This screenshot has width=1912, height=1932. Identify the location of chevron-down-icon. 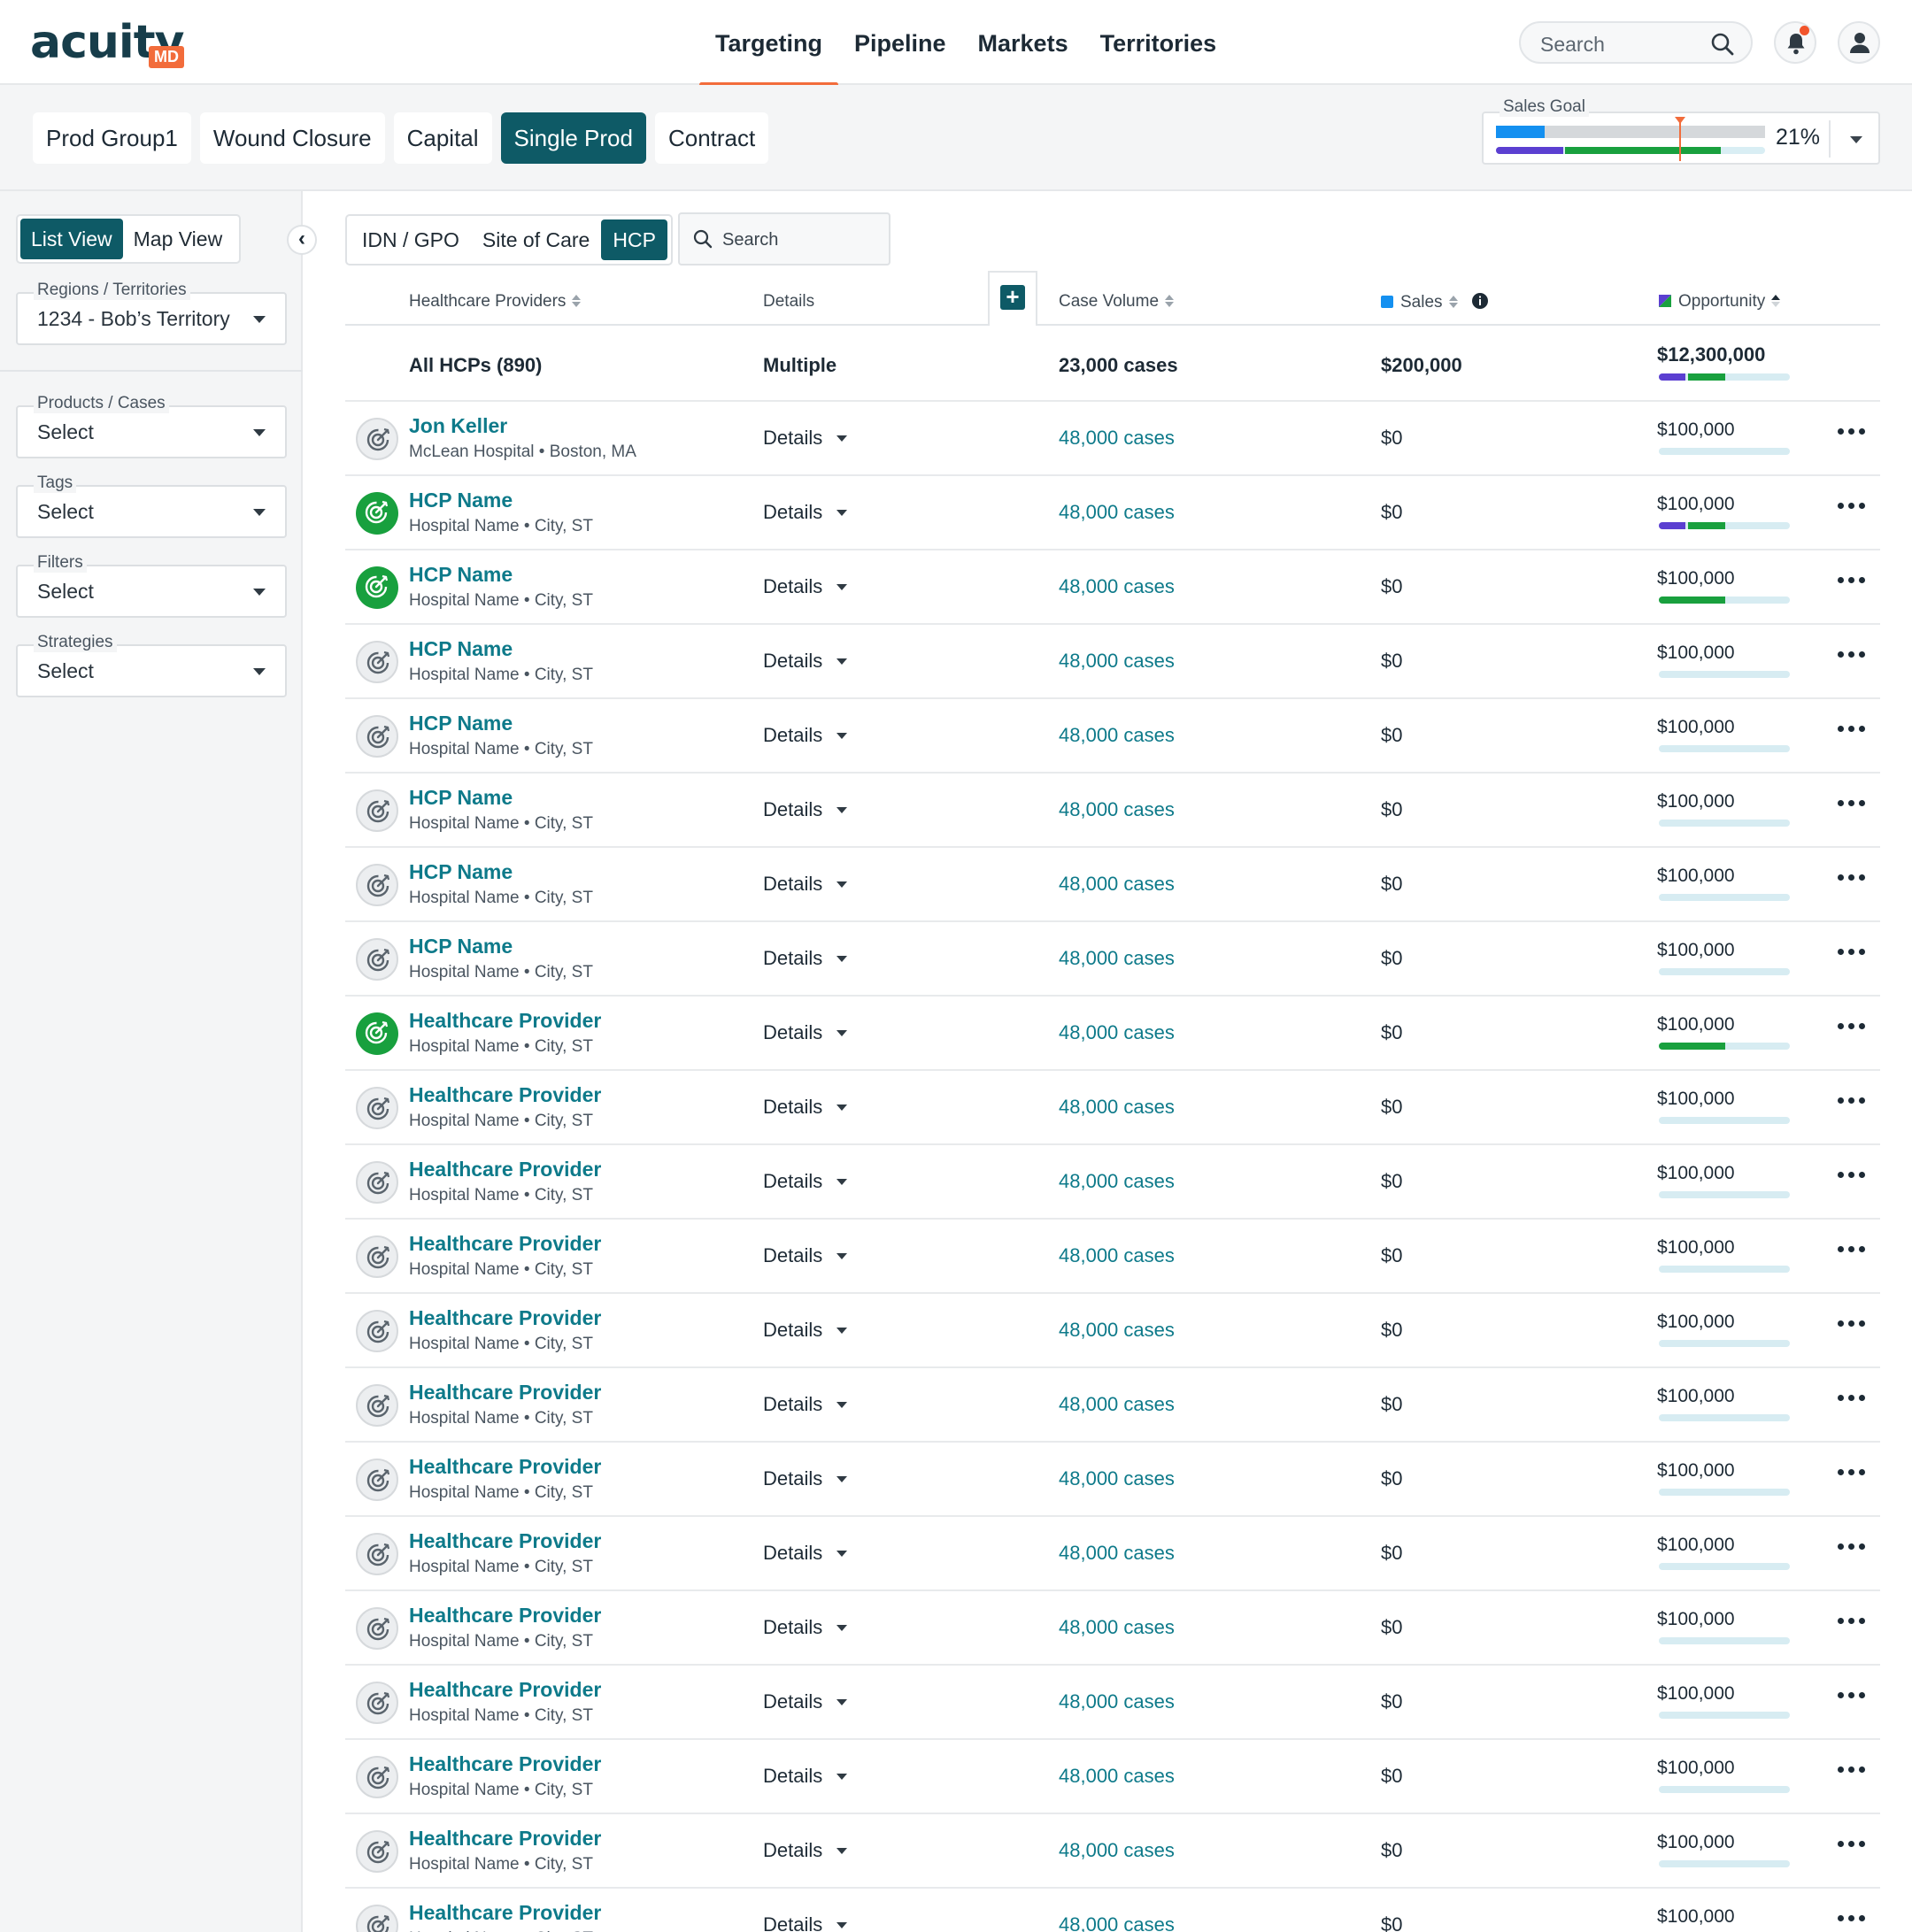
(1856, 139).